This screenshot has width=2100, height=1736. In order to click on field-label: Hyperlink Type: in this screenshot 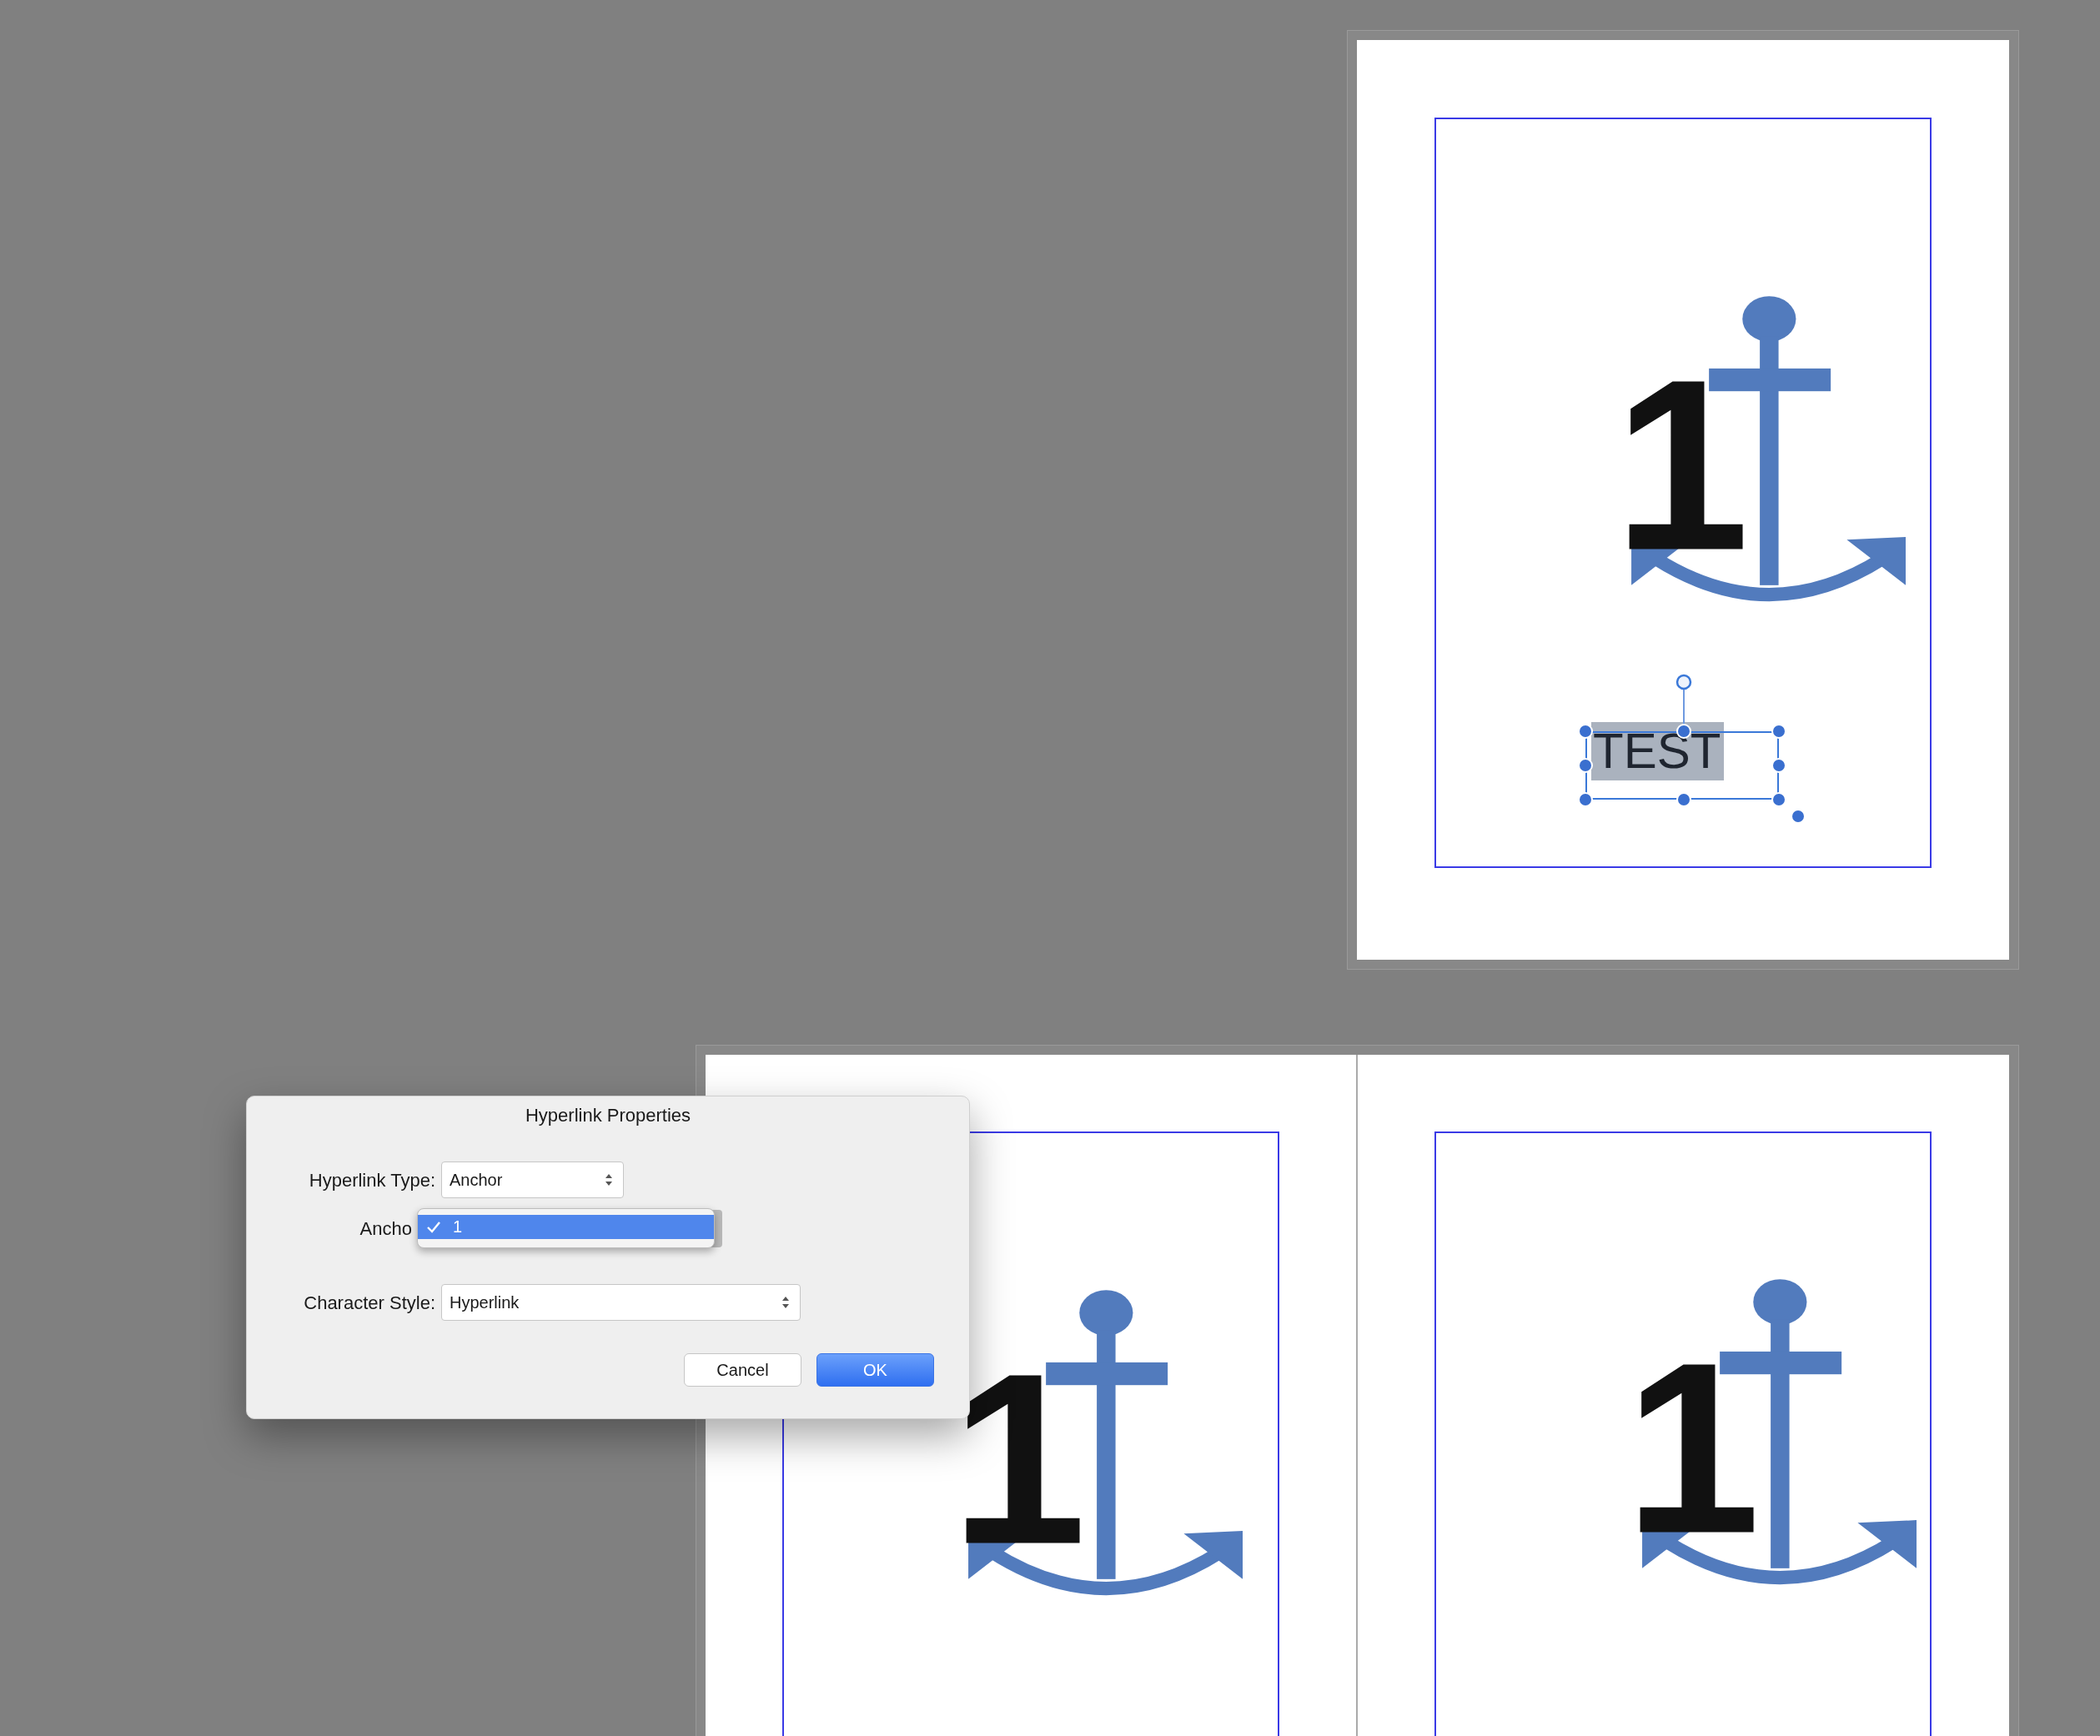, I will do `click(372, 1181)`.